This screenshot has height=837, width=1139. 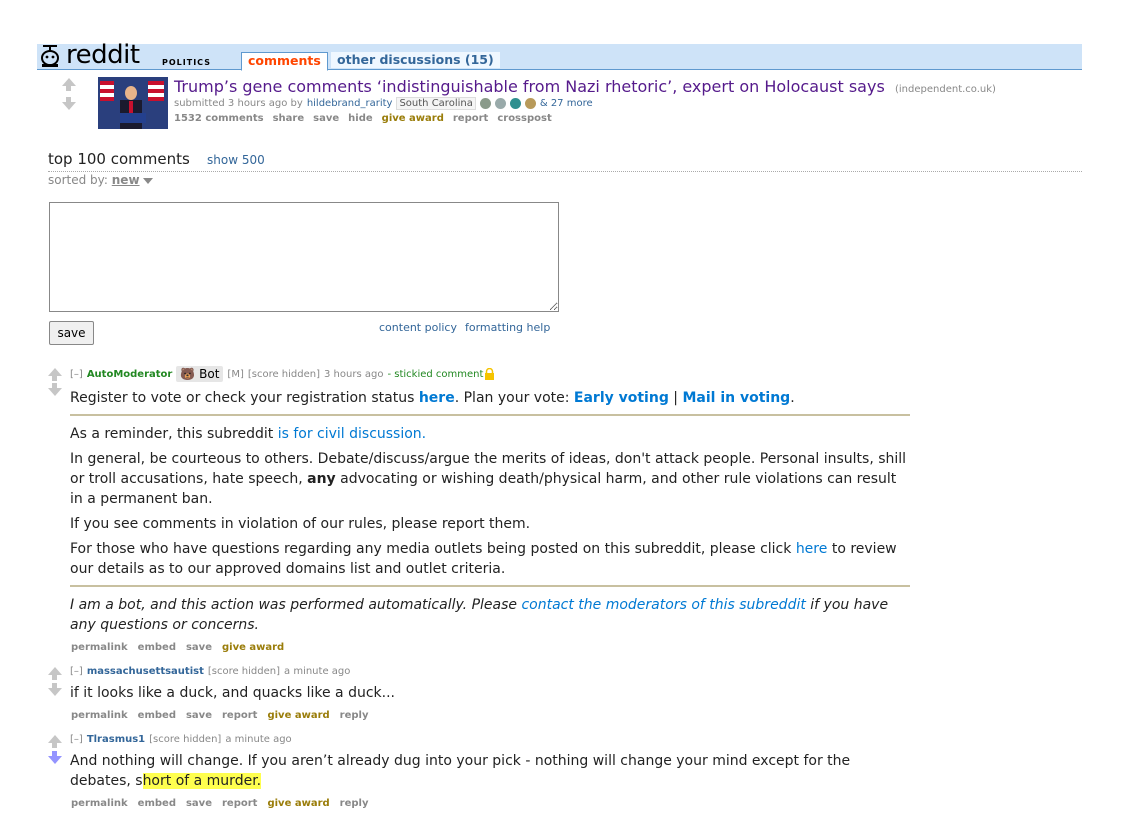 I want to click on sort-menu: sorted by: new, so click(x=100, y=180).